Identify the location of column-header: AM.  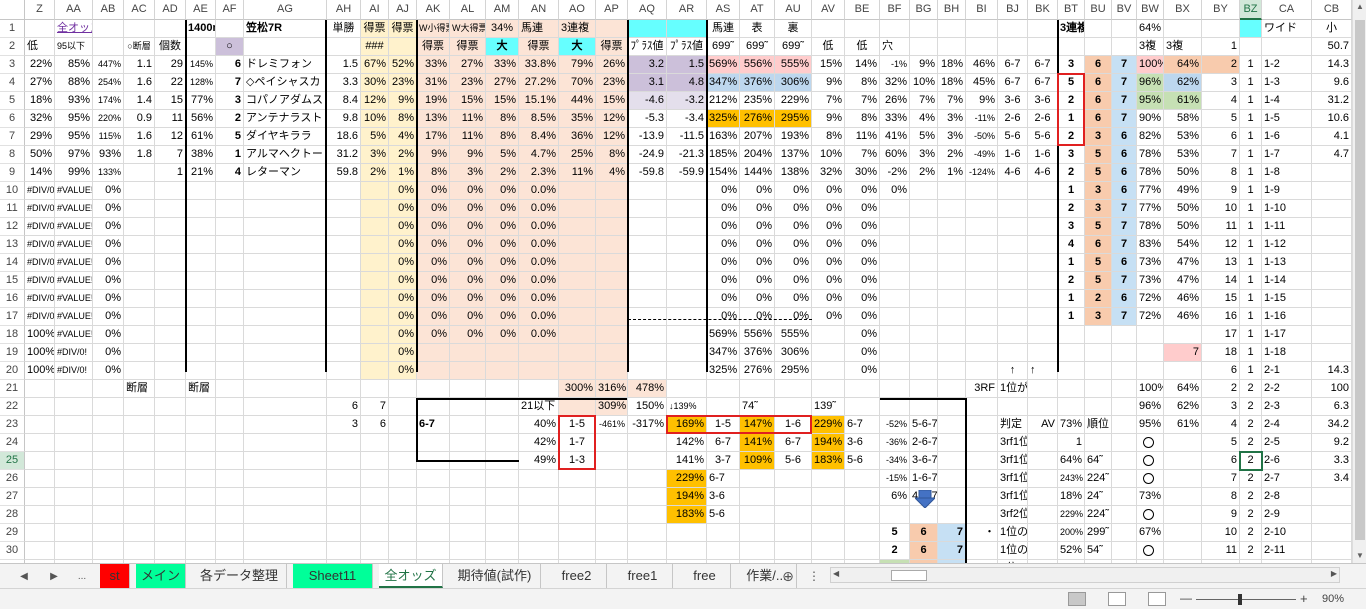
(502, 10).